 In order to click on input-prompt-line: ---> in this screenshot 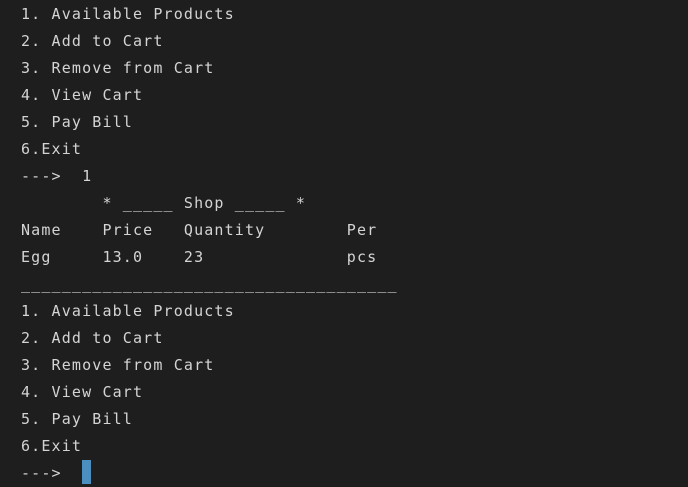, I will do `click(354, 473)`.